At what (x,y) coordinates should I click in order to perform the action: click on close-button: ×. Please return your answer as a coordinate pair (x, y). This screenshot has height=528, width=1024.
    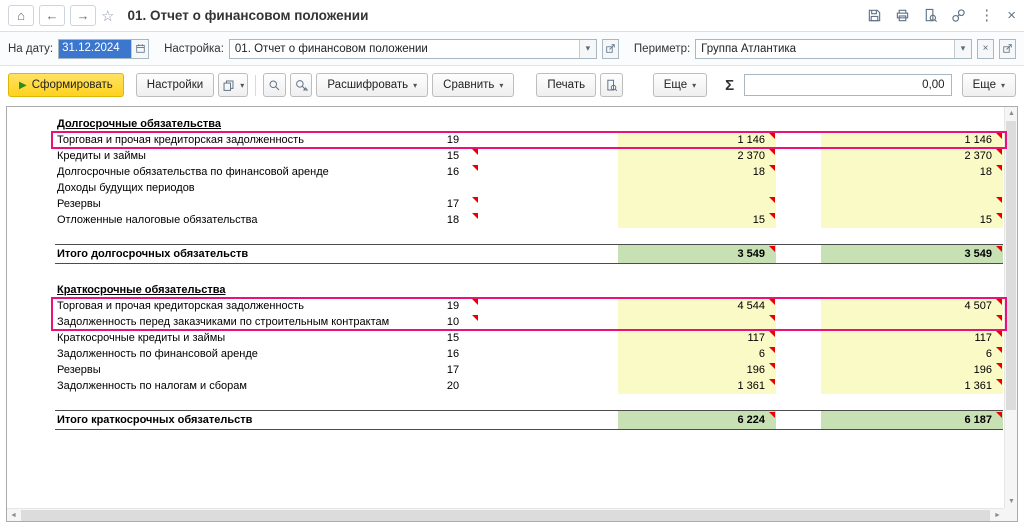
    Looking at the image, I should click on (1011, 16).